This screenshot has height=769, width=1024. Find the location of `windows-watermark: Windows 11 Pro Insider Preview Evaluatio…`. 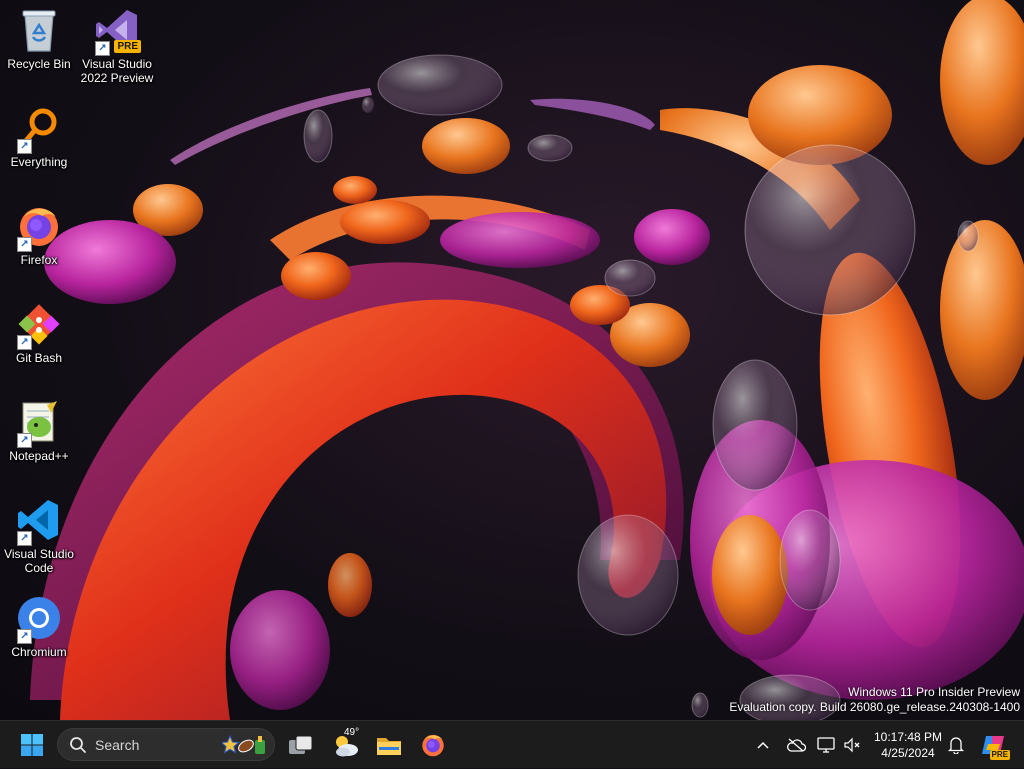

windows-watermark: Windows 11 Pro Insider Preview Evaluatio… is located at coordinates (874, 700).